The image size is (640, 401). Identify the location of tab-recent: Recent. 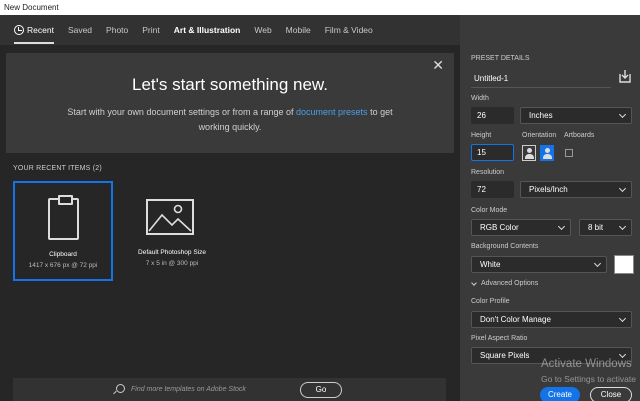
(34, 30).